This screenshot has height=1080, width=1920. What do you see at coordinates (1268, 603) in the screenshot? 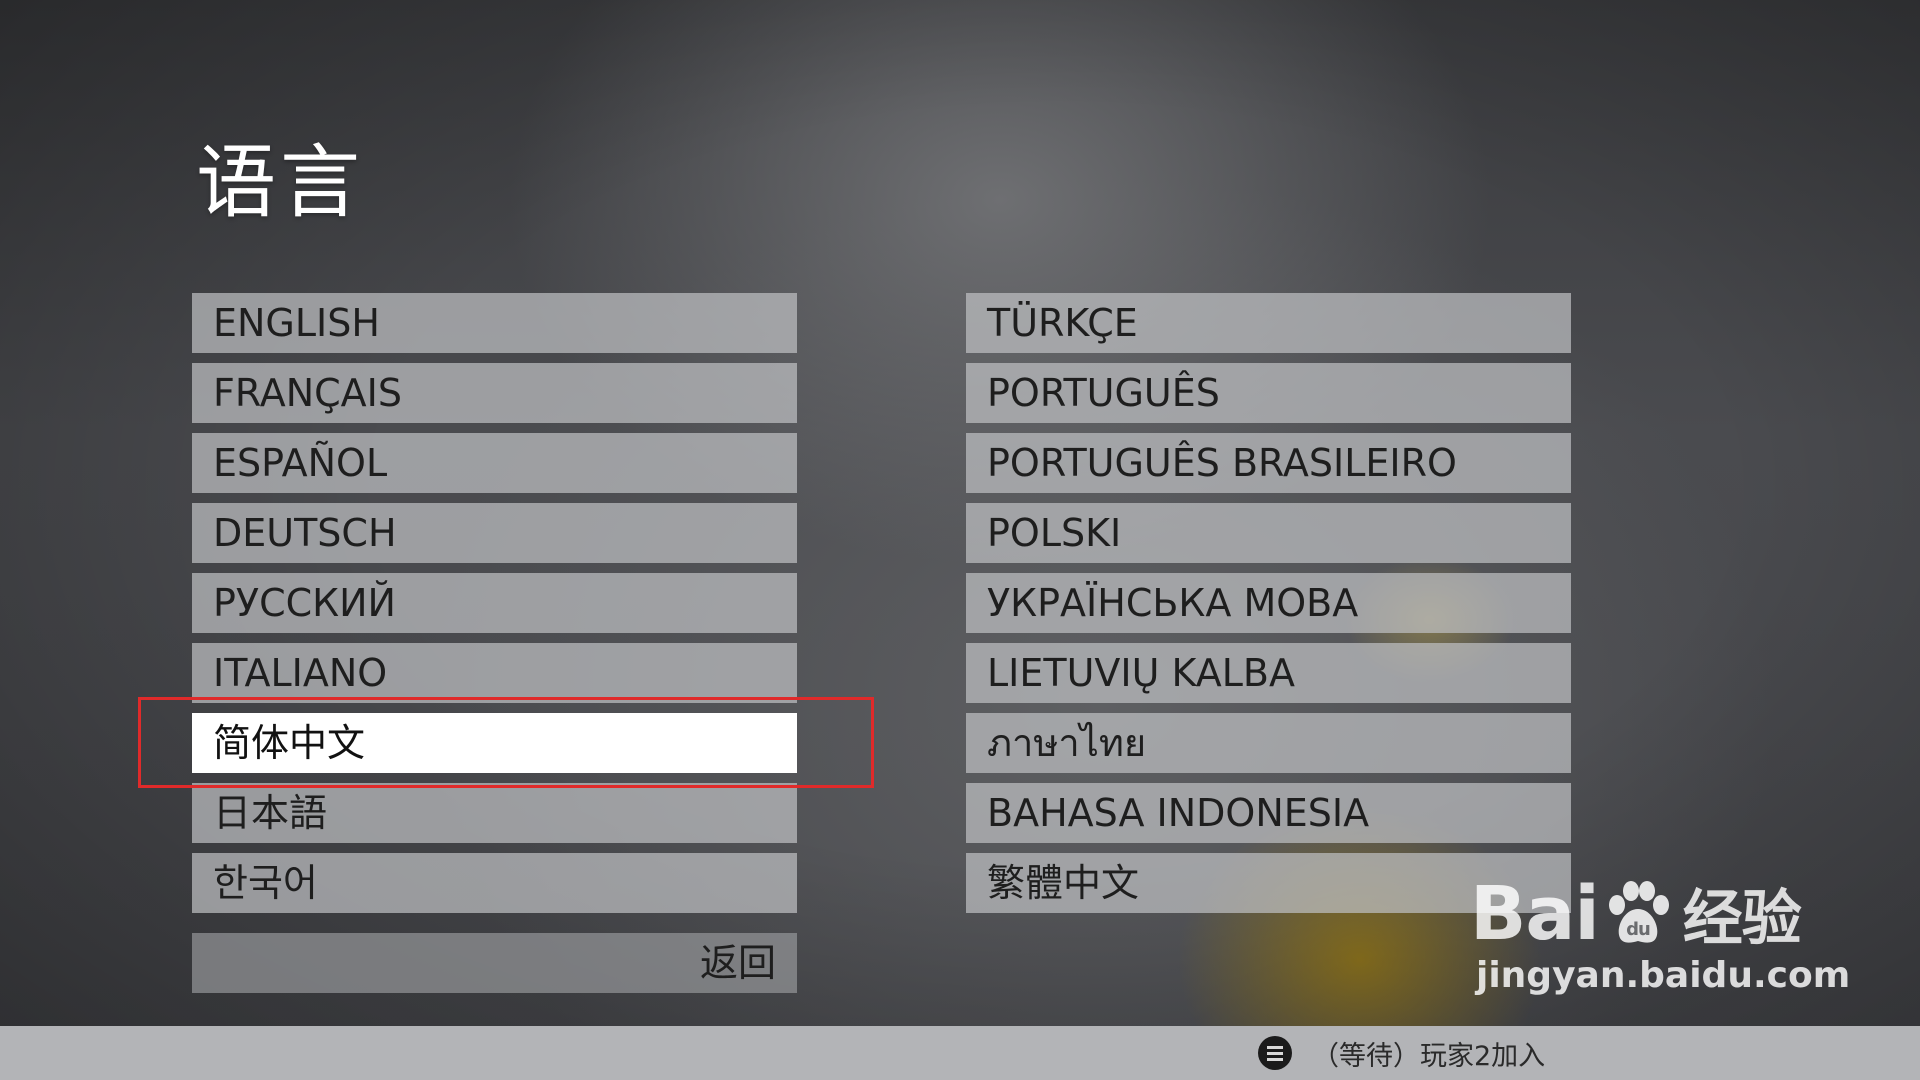
I see `language-option-ukrainian: УКРАЇНСЬКА МОВА` at bounding box center [1268, 603].